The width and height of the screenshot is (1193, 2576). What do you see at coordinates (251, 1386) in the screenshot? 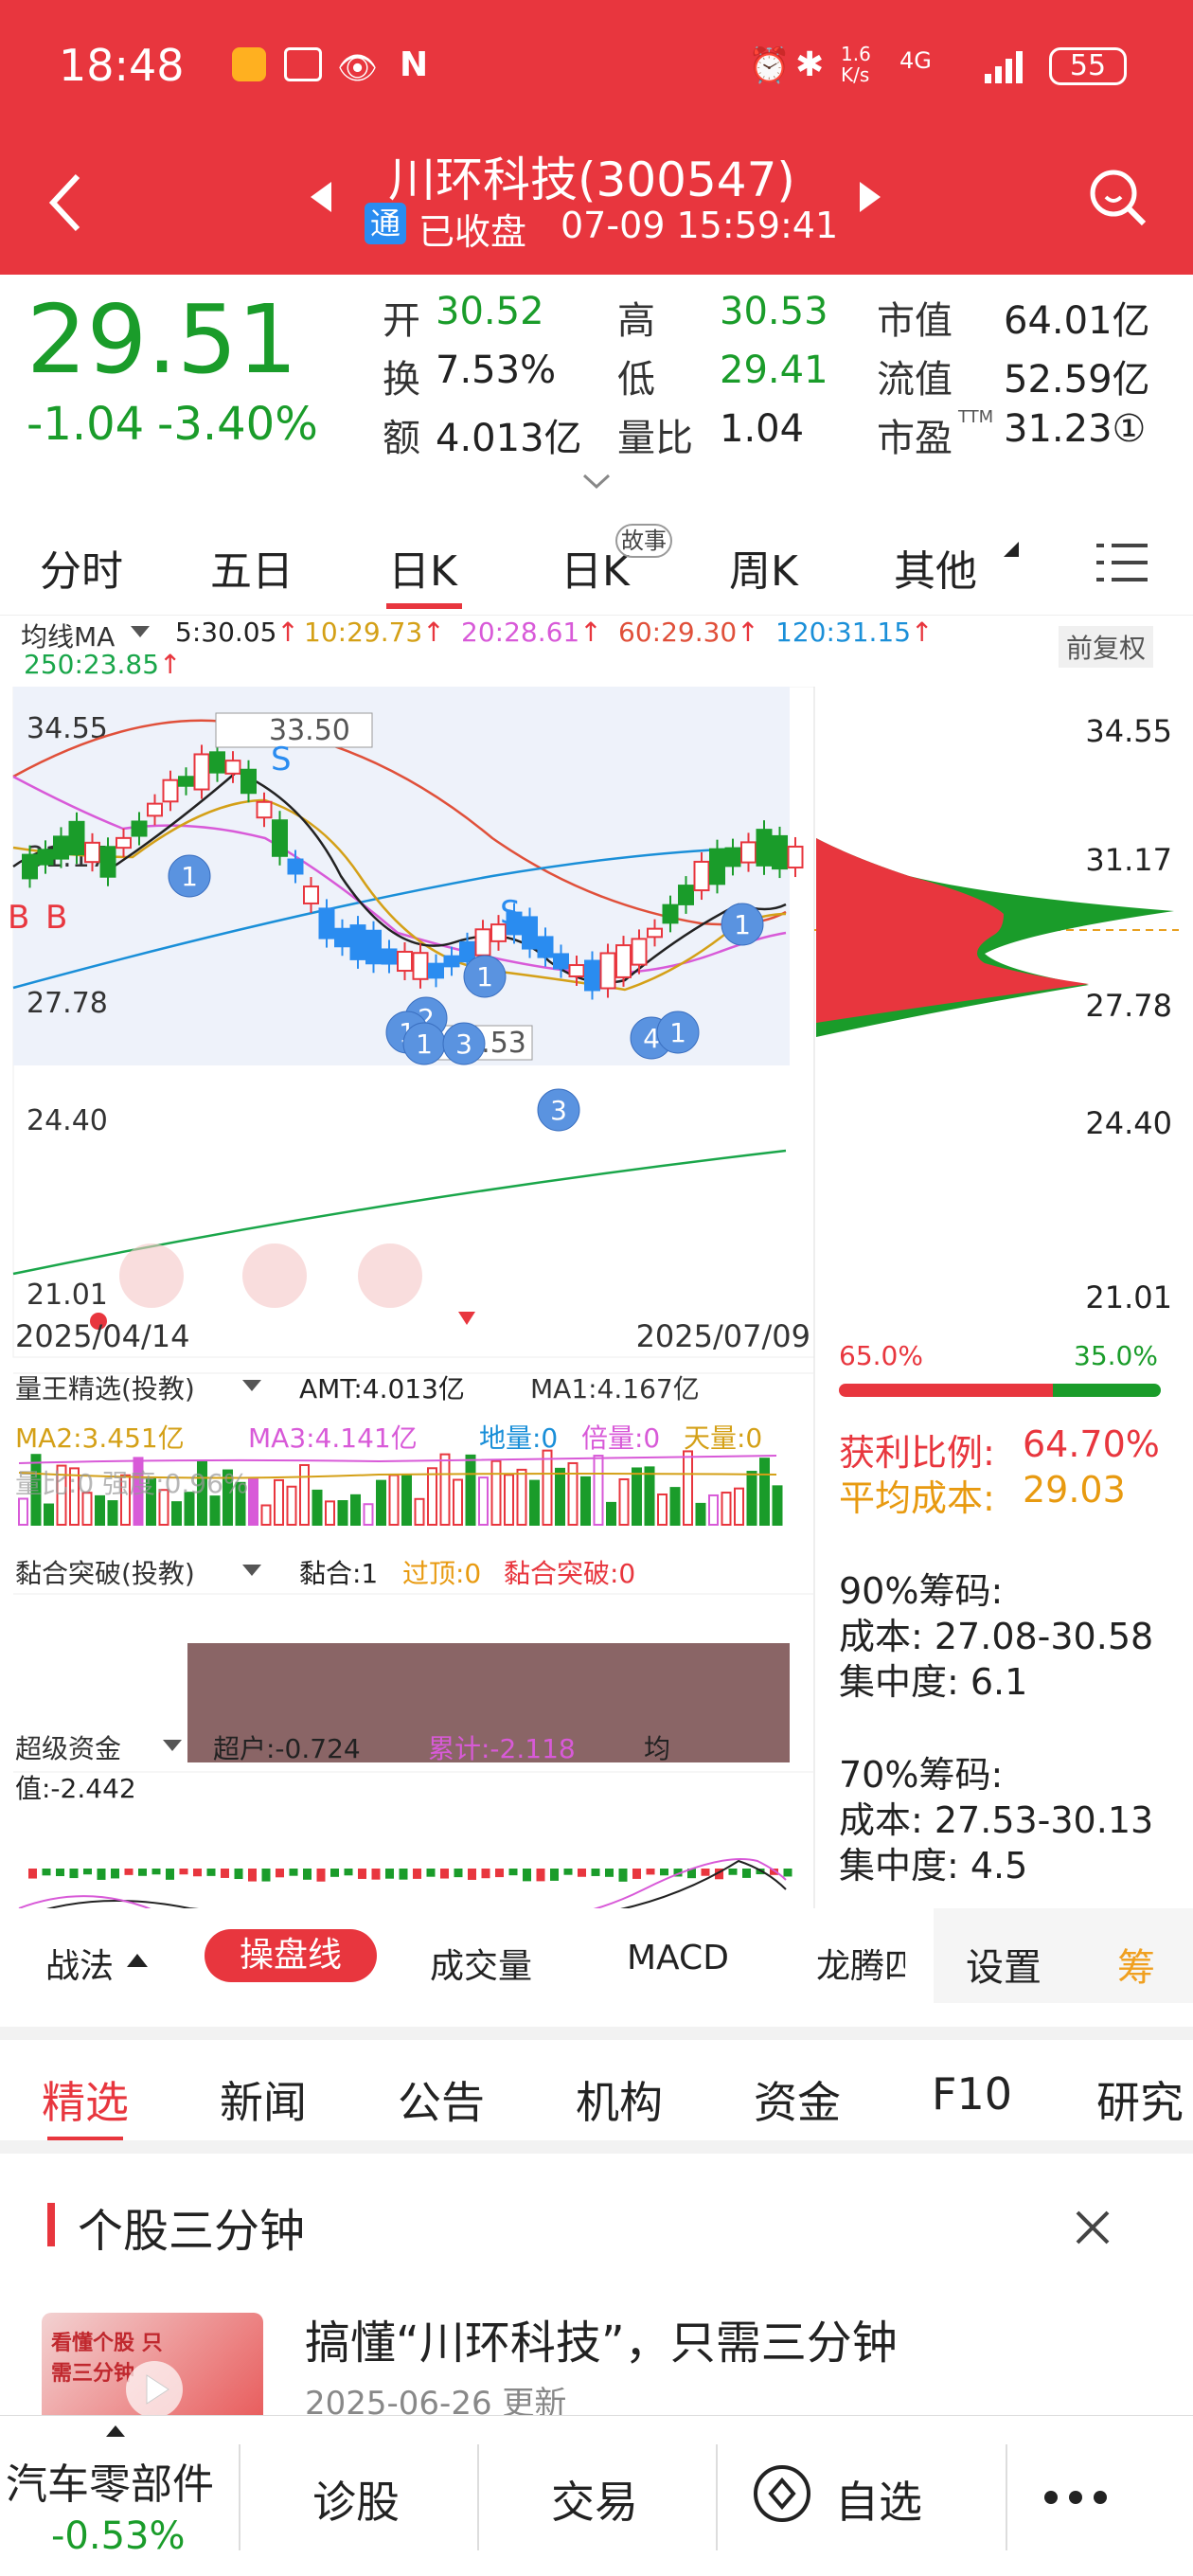
I see `vol-dropdown-icon` at bounding box center [251, 1386].